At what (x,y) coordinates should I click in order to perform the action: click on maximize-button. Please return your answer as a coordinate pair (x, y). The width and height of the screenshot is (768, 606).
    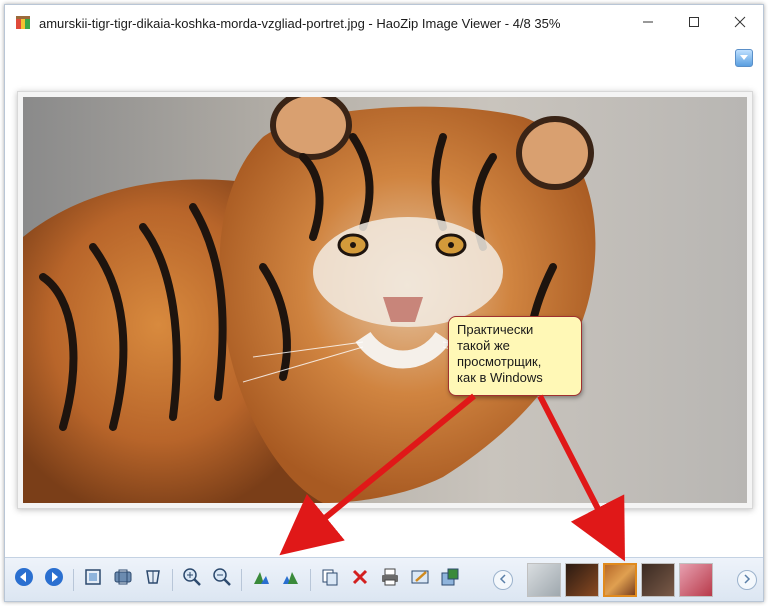
    Looking at the image, I should click on (694, 23).